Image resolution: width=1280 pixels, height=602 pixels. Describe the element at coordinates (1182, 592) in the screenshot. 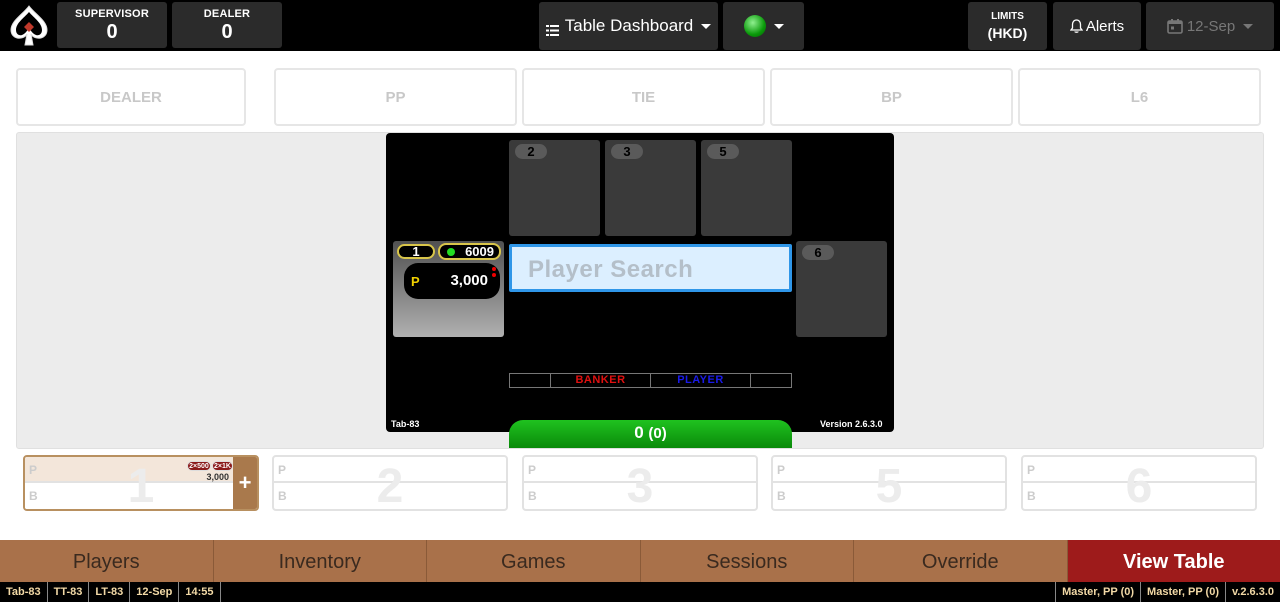

I see `status-master-2: Master, PP (0)` at that location.